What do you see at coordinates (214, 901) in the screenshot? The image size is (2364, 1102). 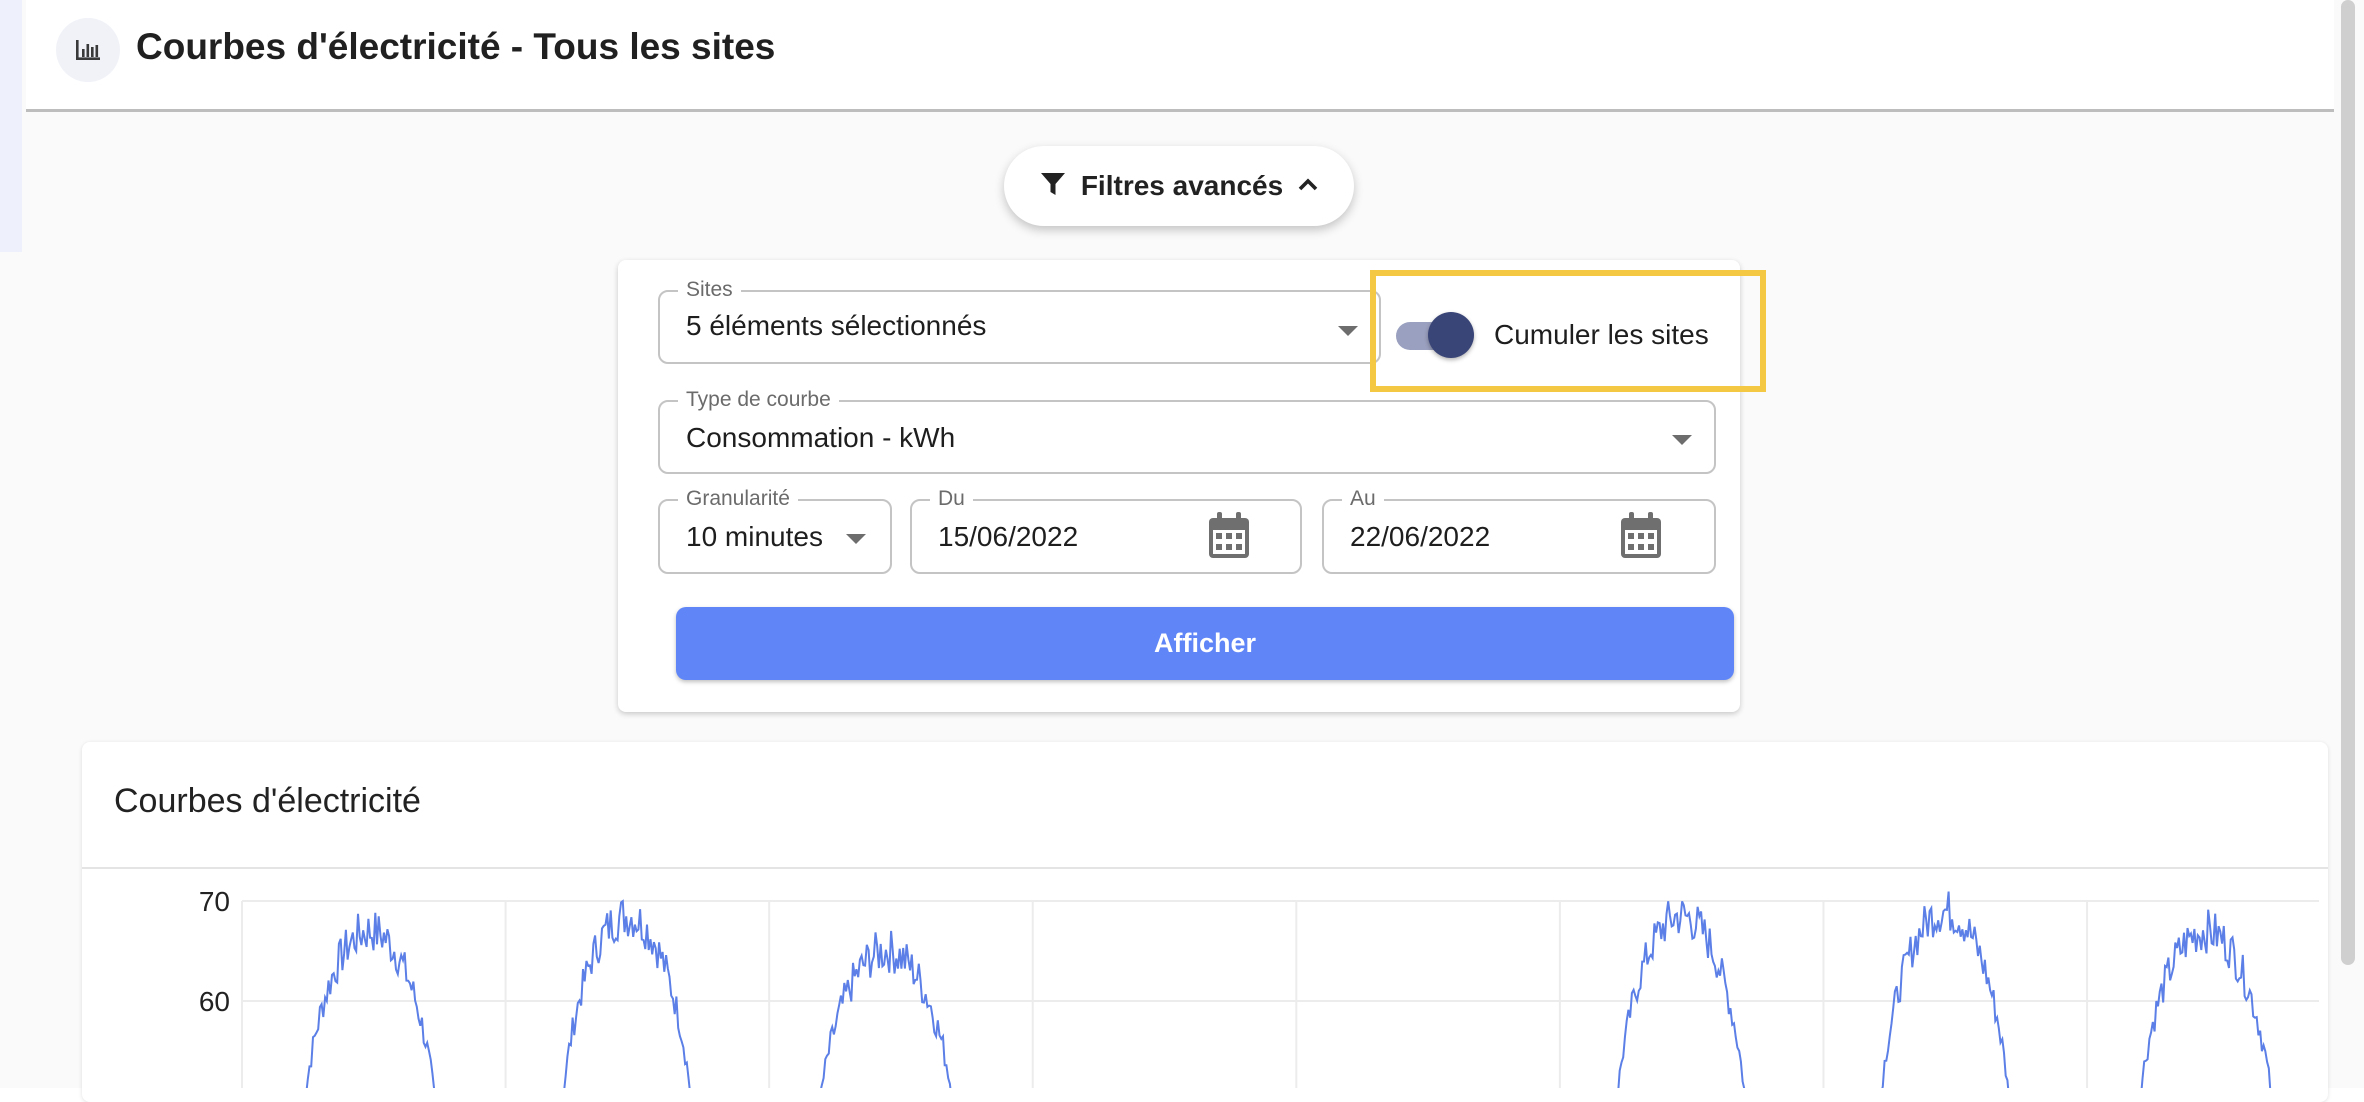 I see `y-tick-label: 70` at bounding box center [214, 901].